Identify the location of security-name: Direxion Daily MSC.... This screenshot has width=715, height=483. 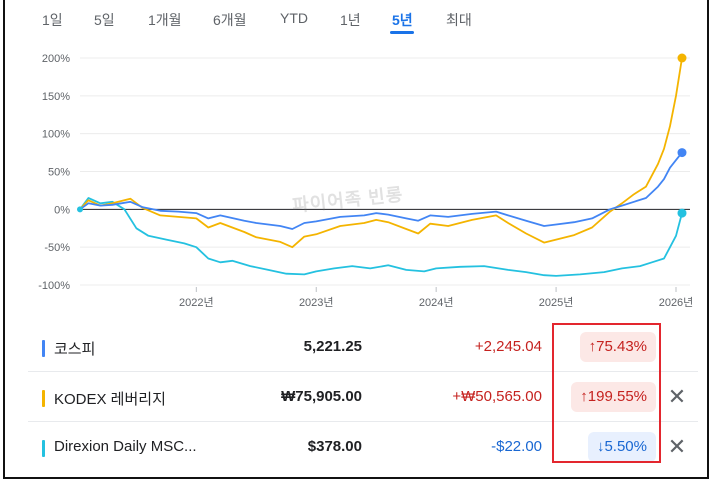
(125, 446).